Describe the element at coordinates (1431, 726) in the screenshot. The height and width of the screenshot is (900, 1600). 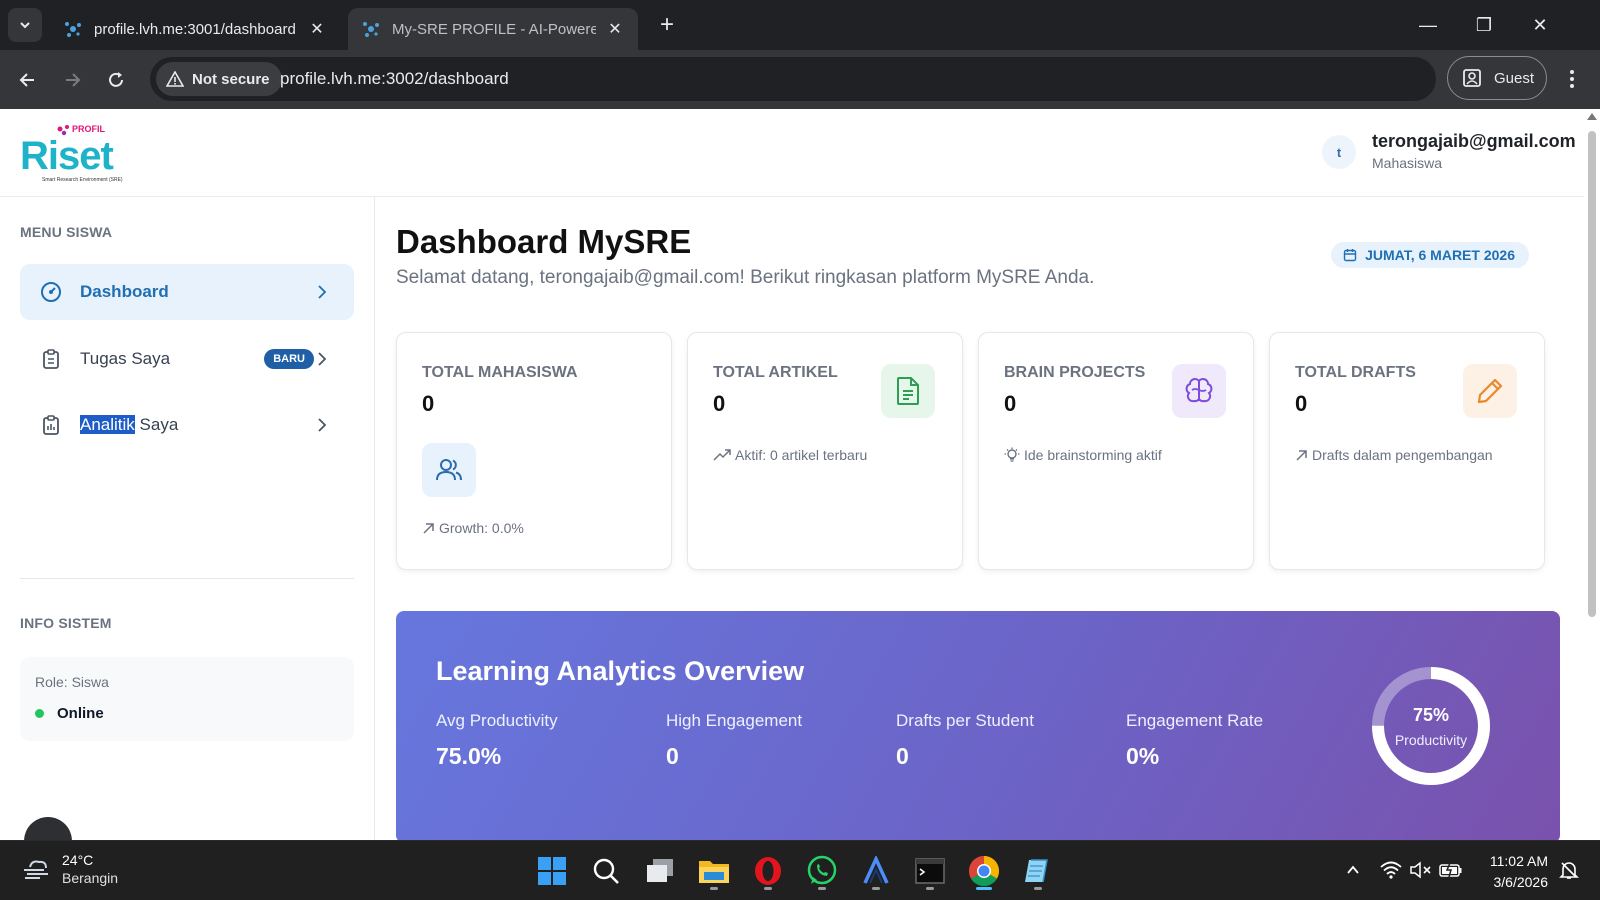
I see `ring-label: 75% Productivity` at that location.